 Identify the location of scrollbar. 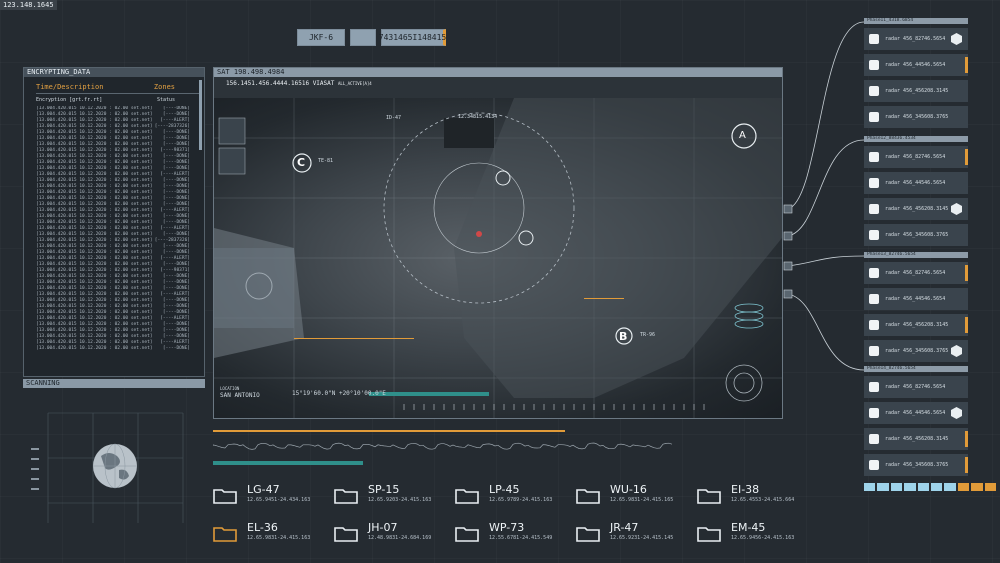
(200, 115).